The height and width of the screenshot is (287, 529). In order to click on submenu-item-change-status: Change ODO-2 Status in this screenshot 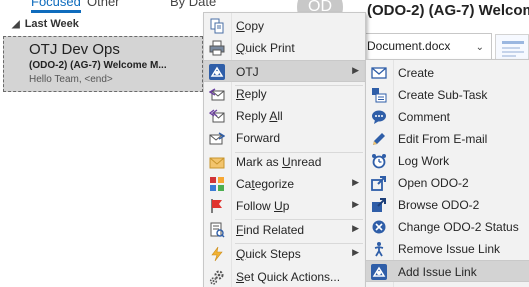, I will do `click(447, 227)`.